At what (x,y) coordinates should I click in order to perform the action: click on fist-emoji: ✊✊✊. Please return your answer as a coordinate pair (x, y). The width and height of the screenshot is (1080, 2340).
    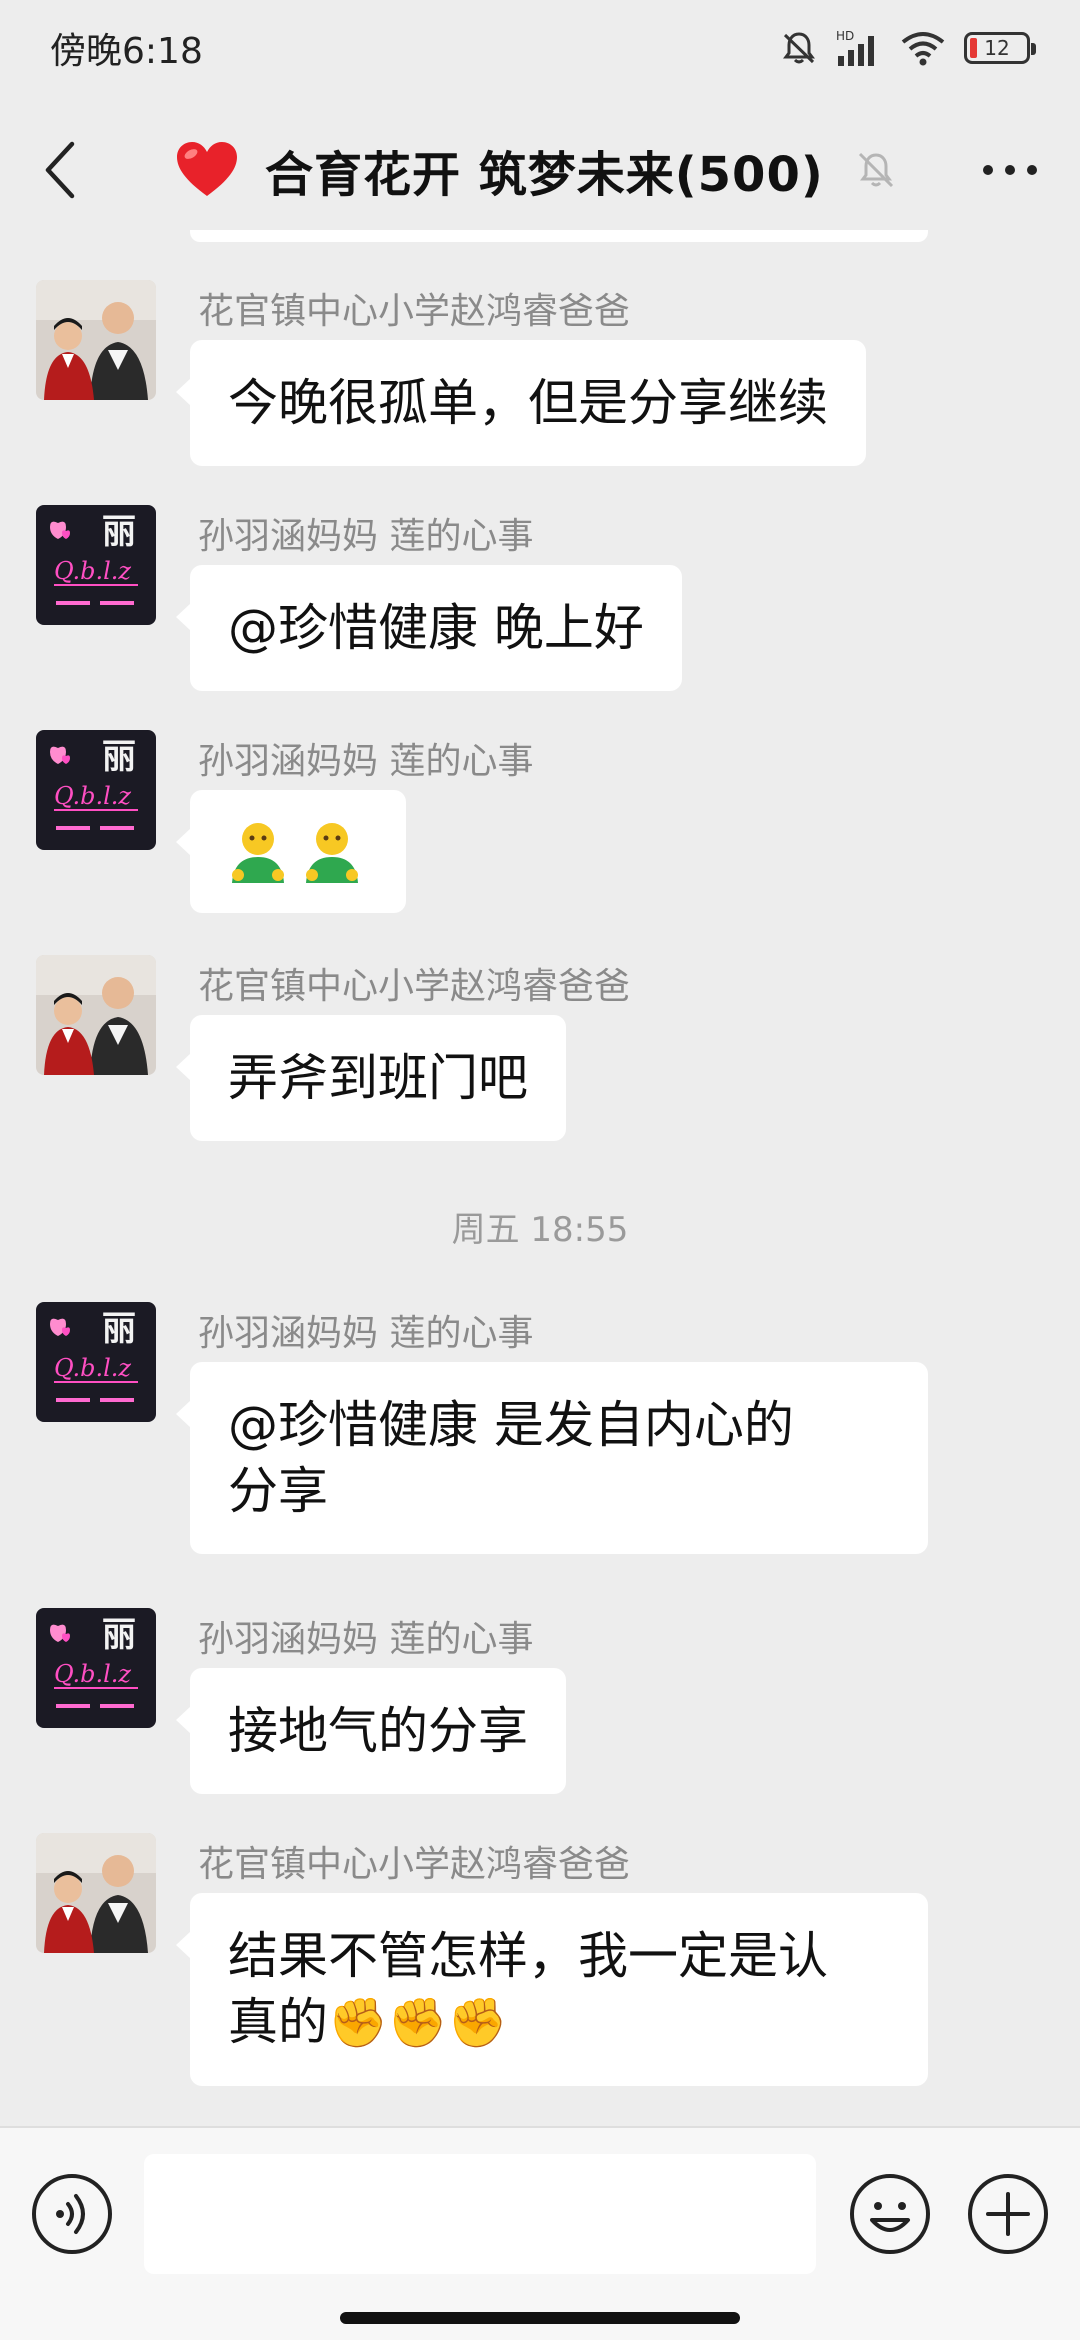
    Looking at the image, I should click on (418, 2023).